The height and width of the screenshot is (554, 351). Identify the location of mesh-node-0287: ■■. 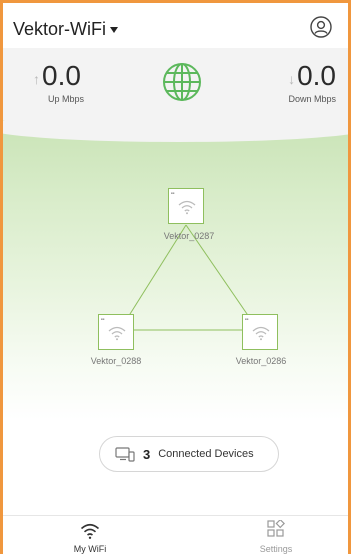
(186, 206).